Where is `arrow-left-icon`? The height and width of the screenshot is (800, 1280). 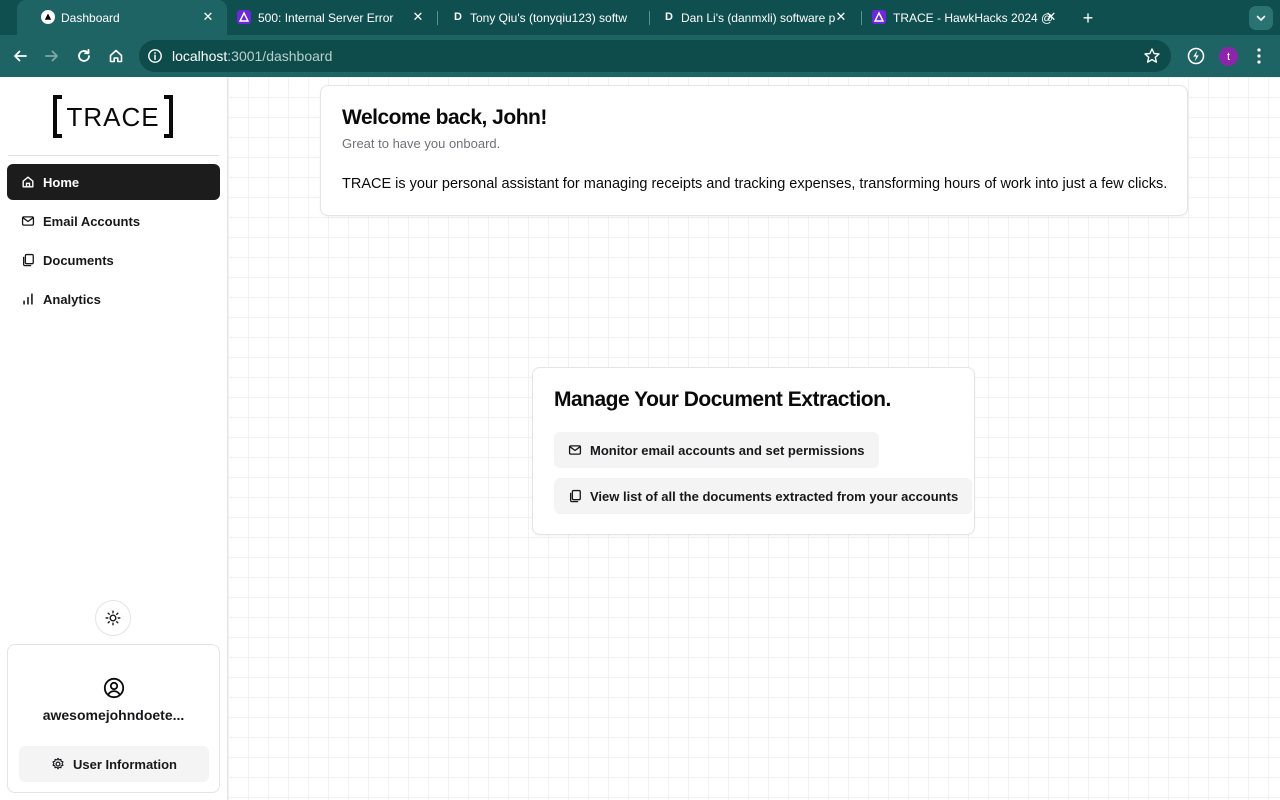 arrow-left-icon is located at coordinates (20, 56).